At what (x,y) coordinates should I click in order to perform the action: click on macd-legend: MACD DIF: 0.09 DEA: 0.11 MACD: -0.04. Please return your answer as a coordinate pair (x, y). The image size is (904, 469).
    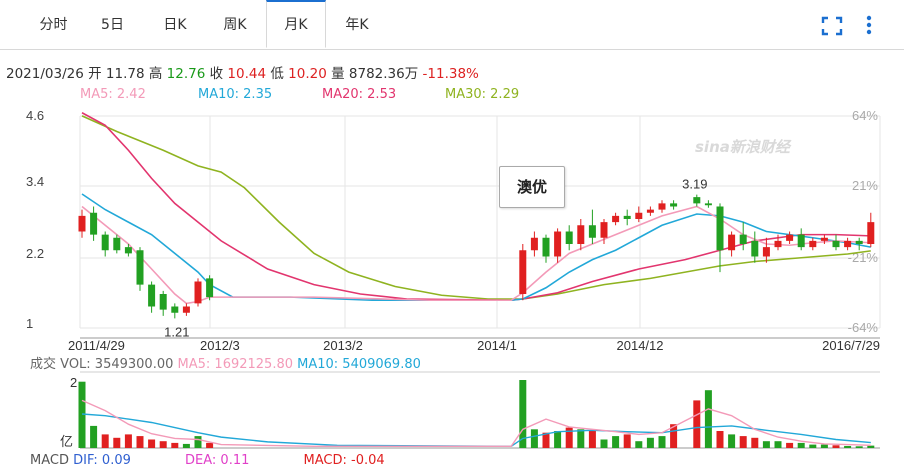
    Looking at the image, I should click on (207, 460).